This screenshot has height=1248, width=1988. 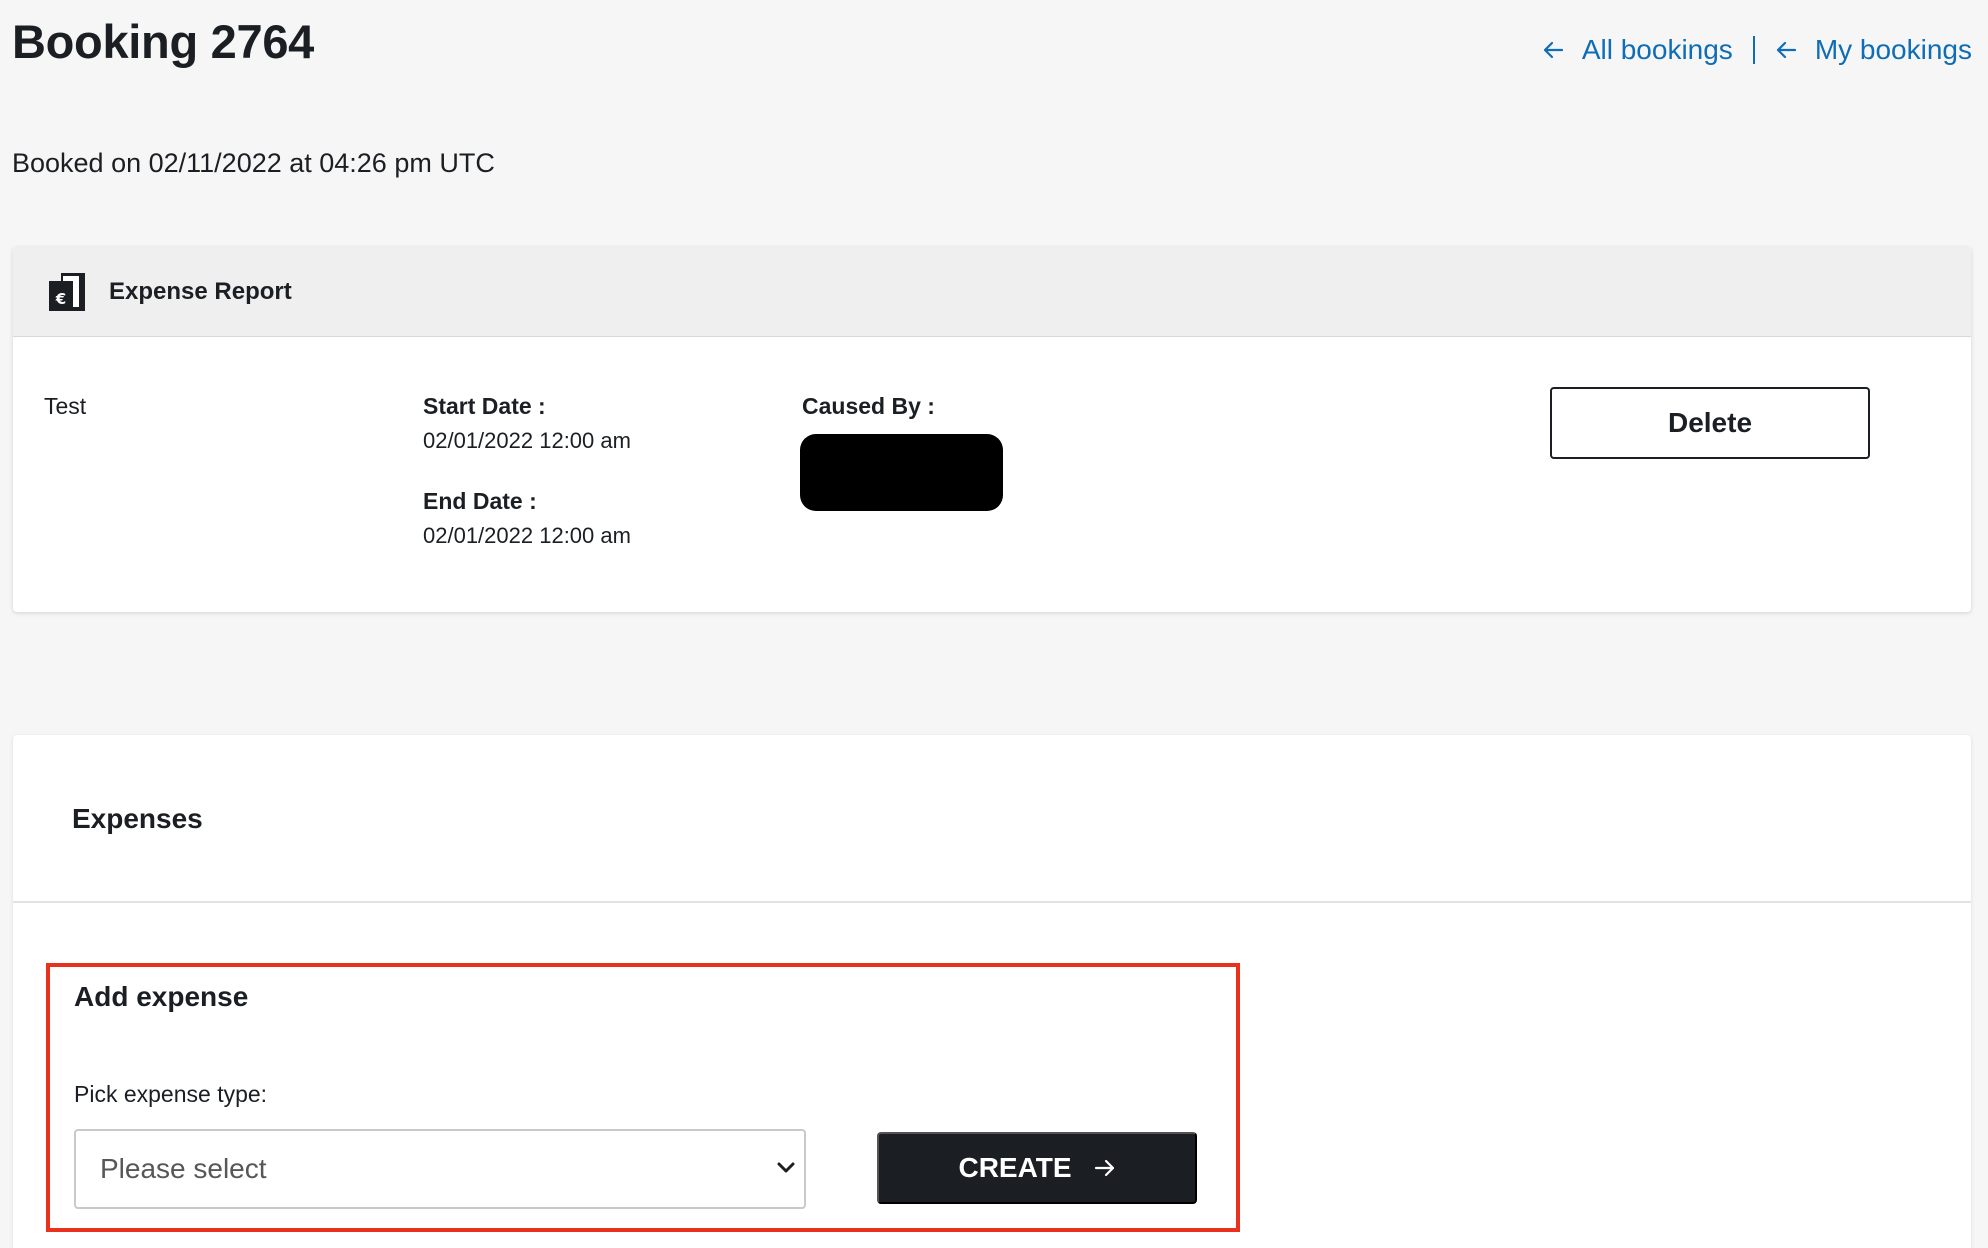 What do you see at coordinates (67, 291) in the screenshot?
I see `euro-document-icon: €` at bounding box center [67, 291].